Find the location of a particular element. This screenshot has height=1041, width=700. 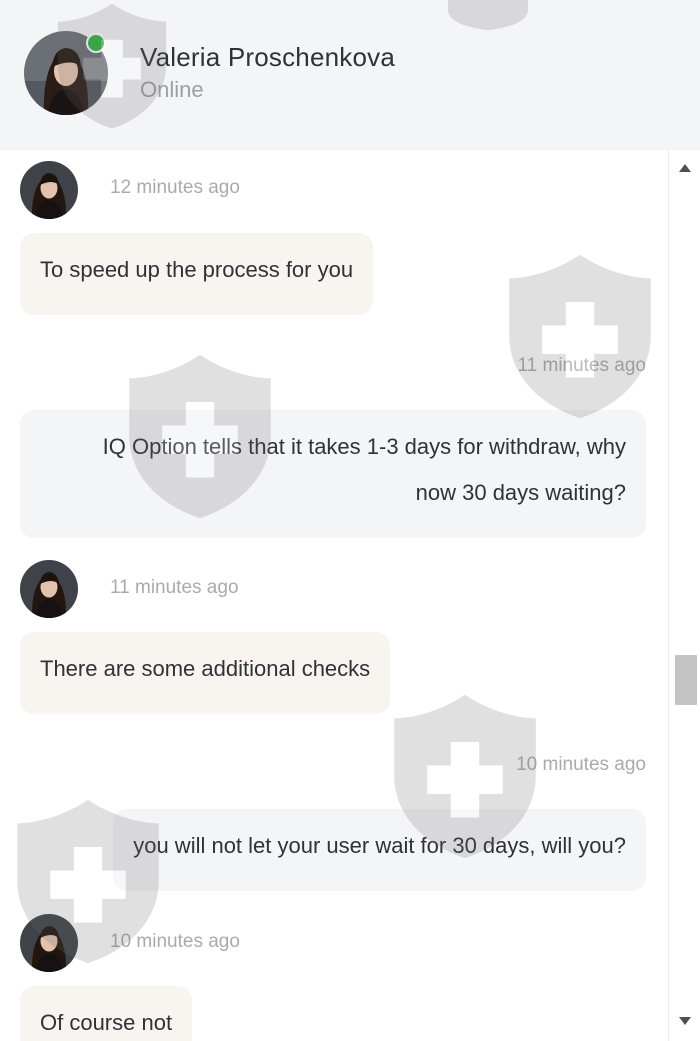

online-status-dot is located at coordinates (96, 43).